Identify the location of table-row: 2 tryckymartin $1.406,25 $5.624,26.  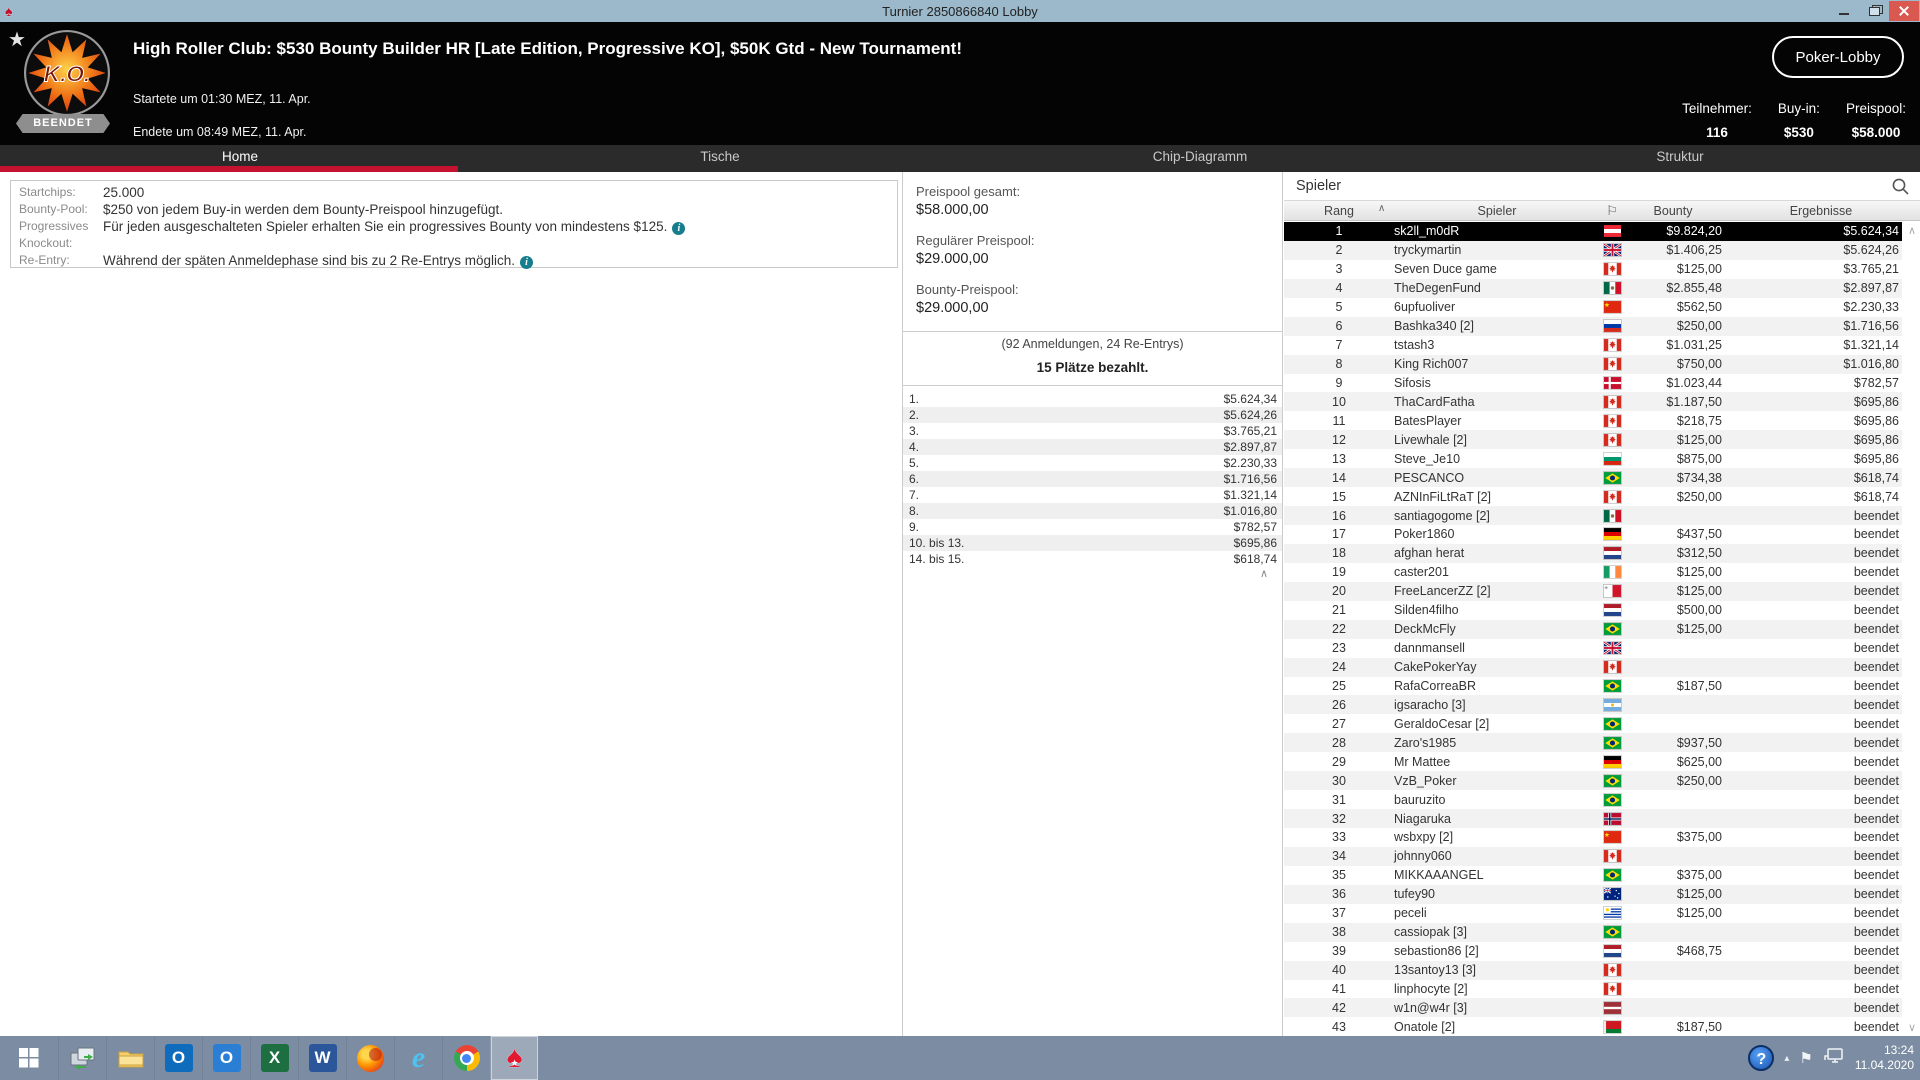
(1593, 250).